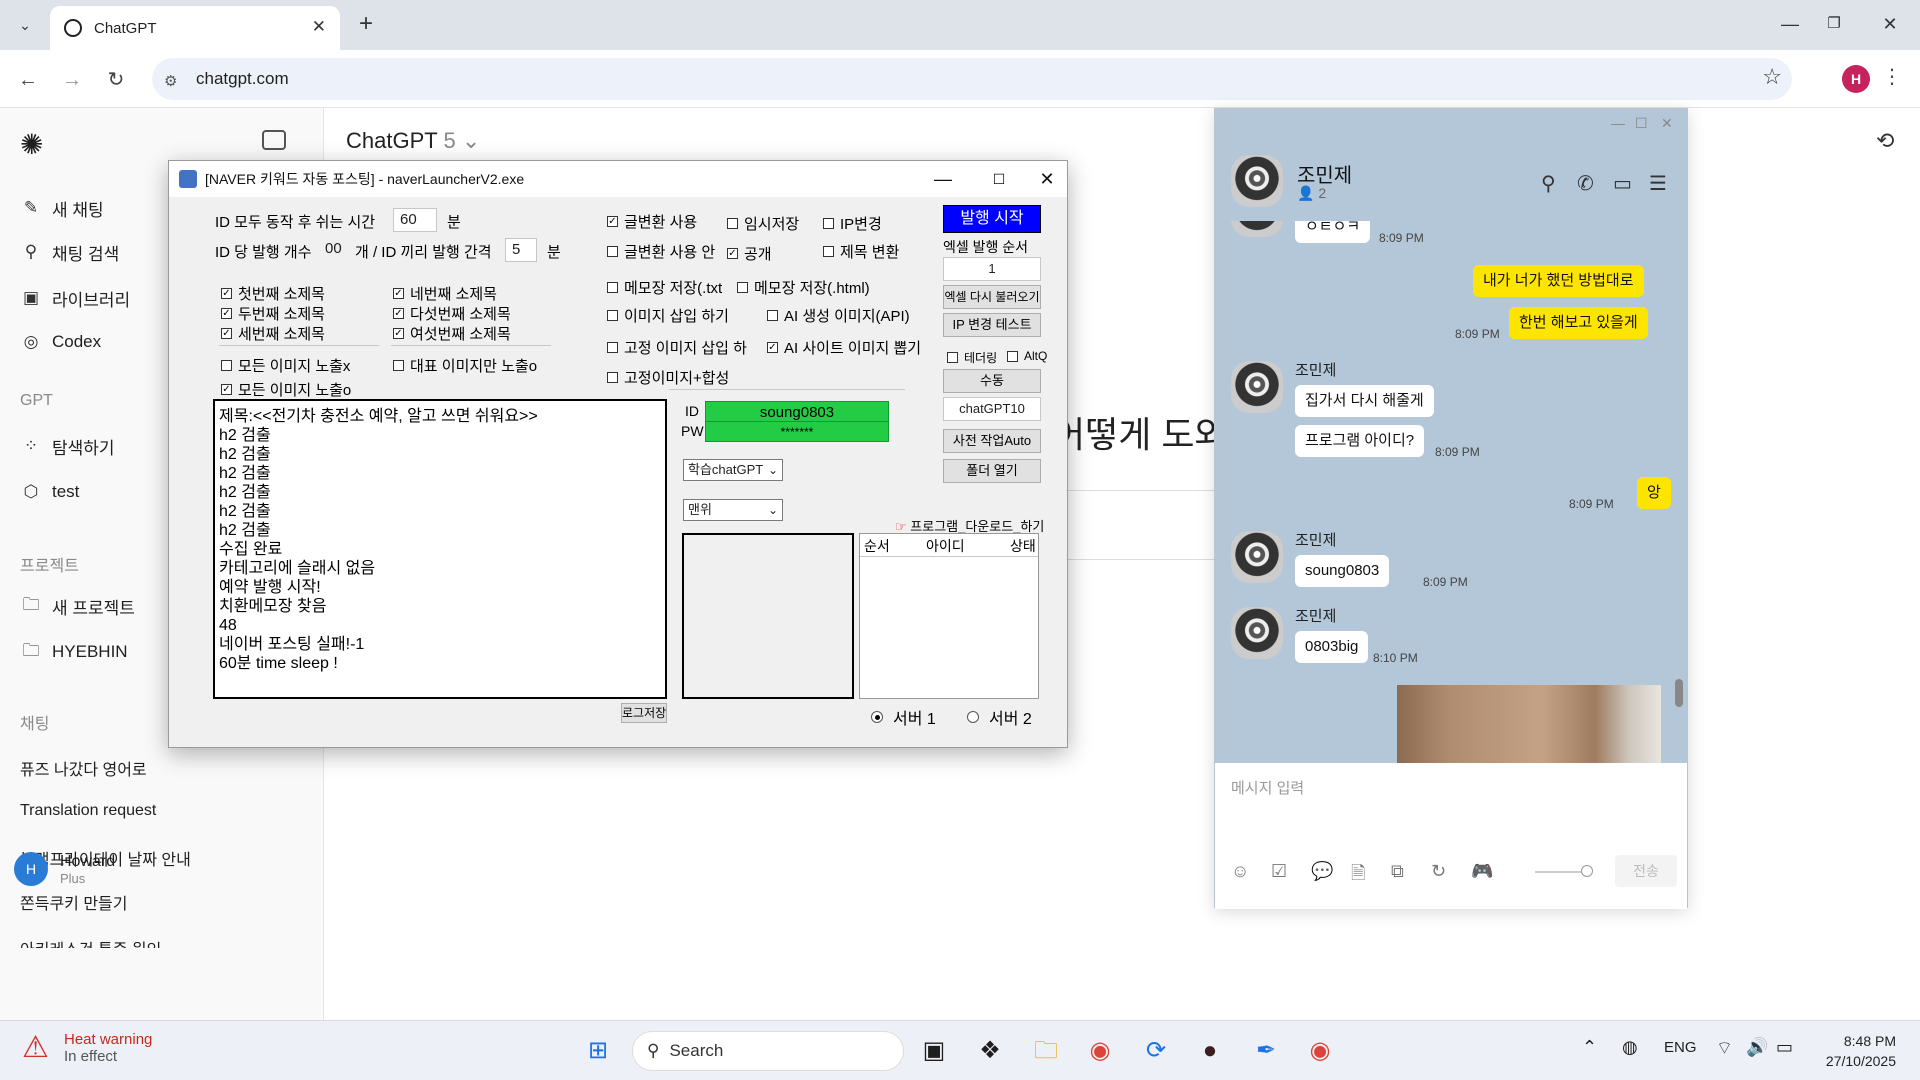  I want to click on weather-widget: ⚠ Heat warning In effect, so click(87, 1048).